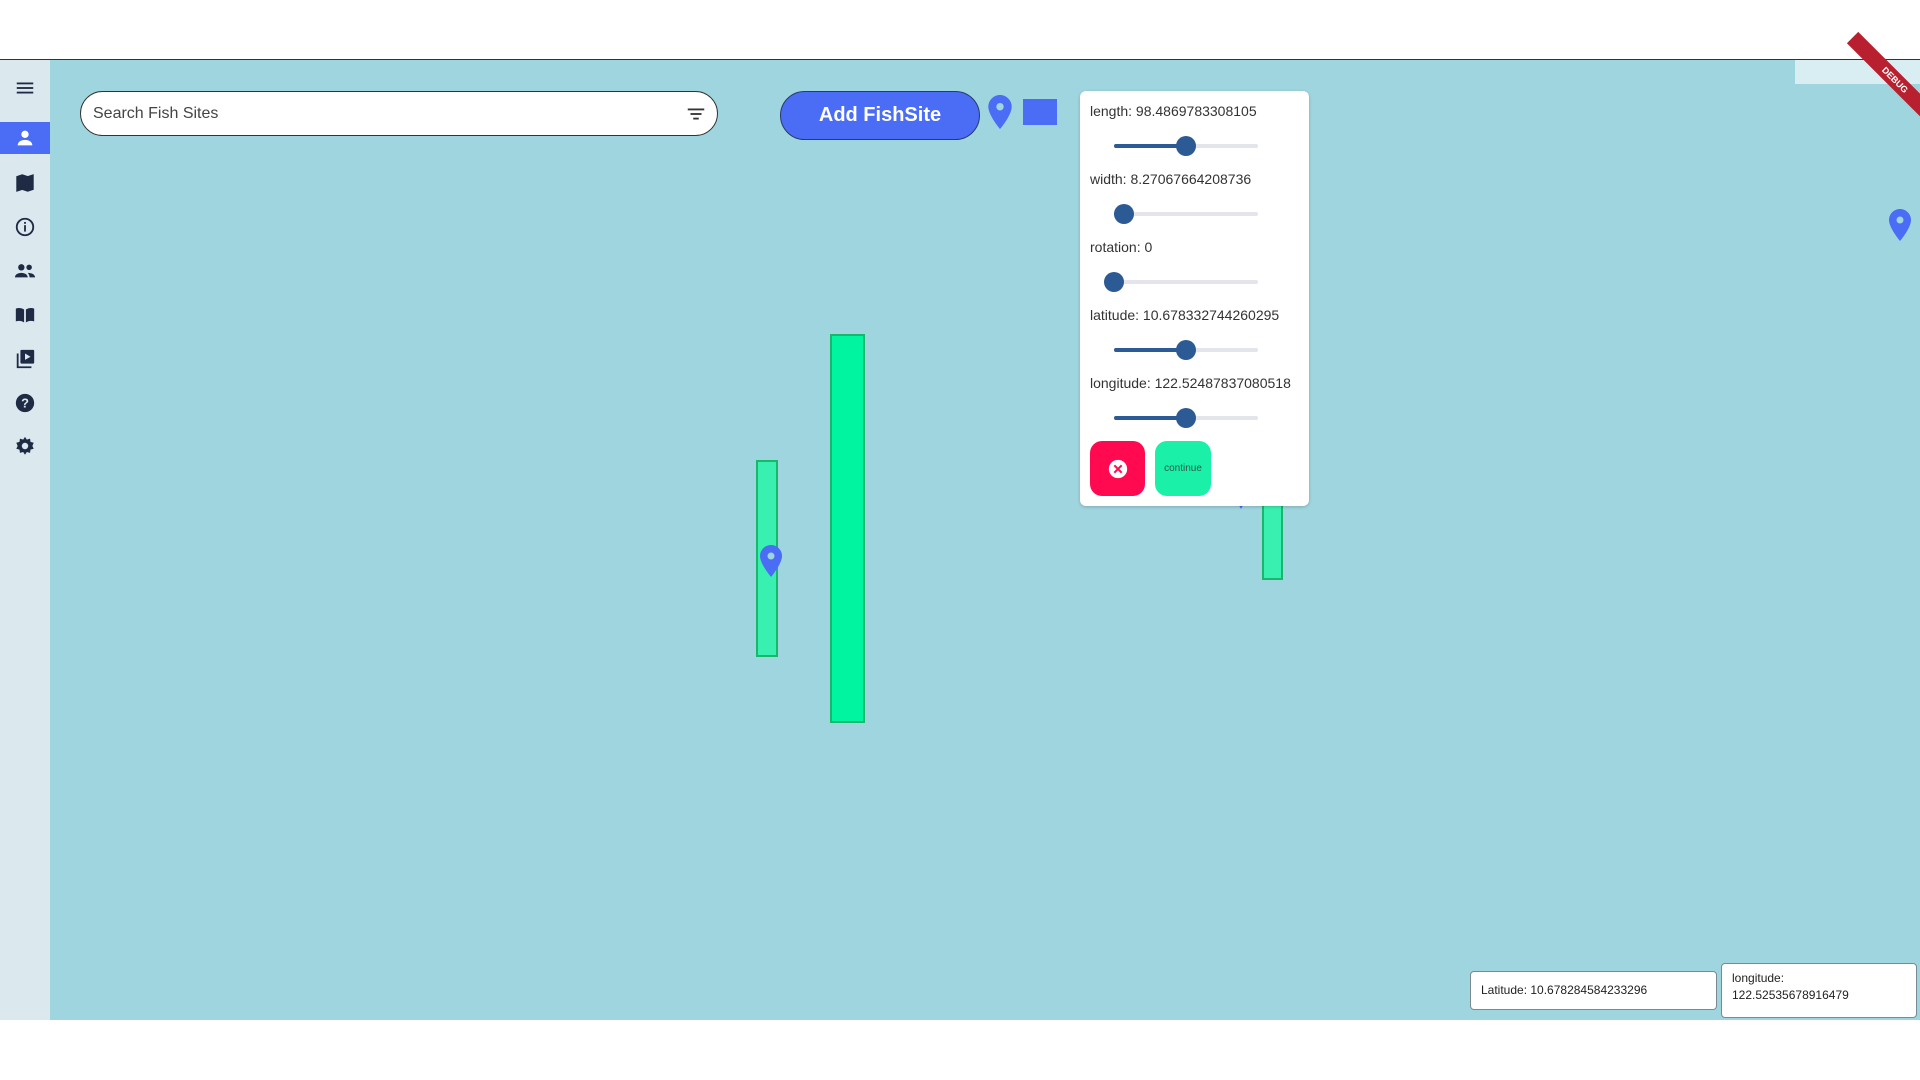 Image resolution: width=1920 pixels, height=1080 pixels. I want to click on close-circle-icon, so click(1117, 468).